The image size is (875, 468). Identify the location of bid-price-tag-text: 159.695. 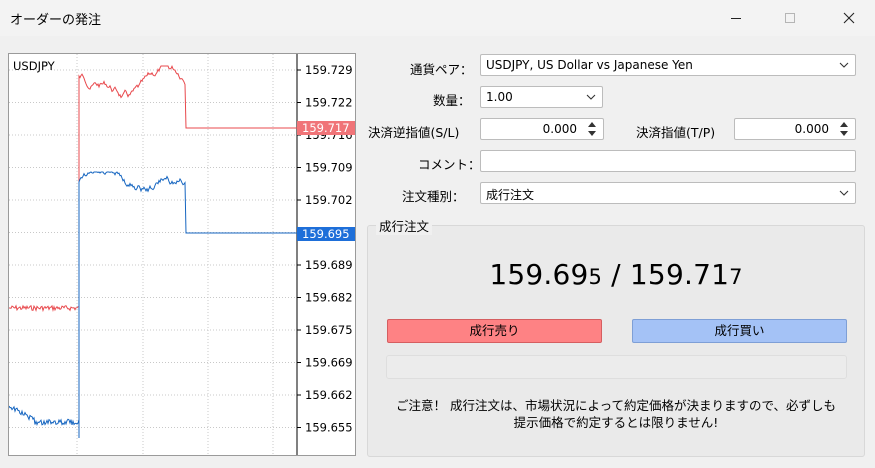
(326, 234).